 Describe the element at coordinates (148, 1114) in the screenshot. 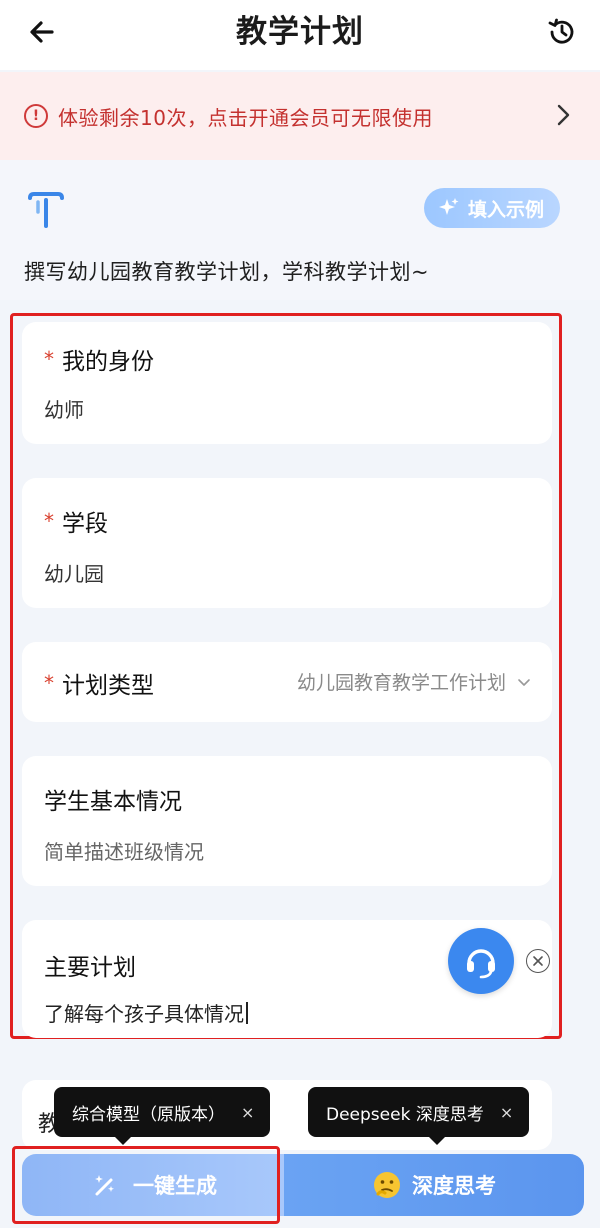

I see `generate-tooltip-text: 综合模型（原版本）` at that location.